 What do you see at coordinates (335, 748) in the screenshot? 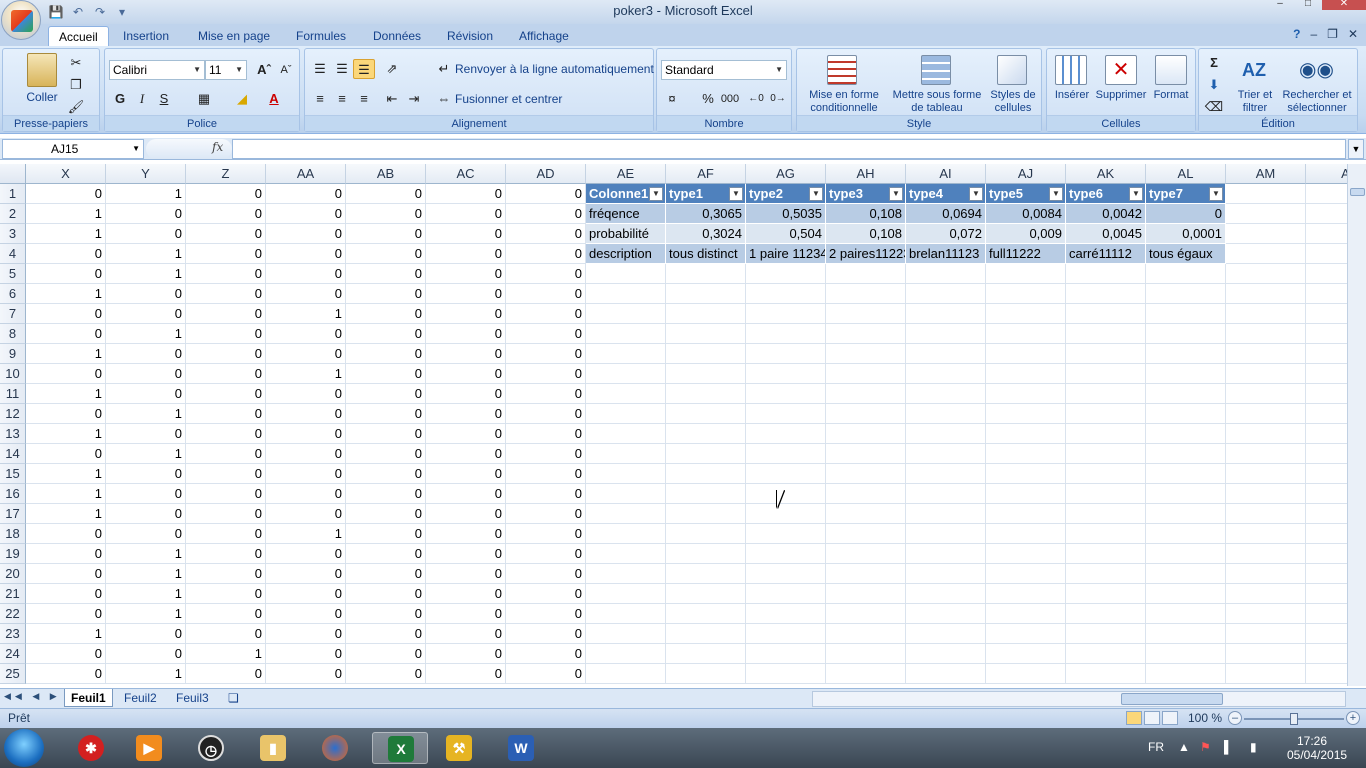
I see `taskbar-firefox` at bounding box center [335, 748].